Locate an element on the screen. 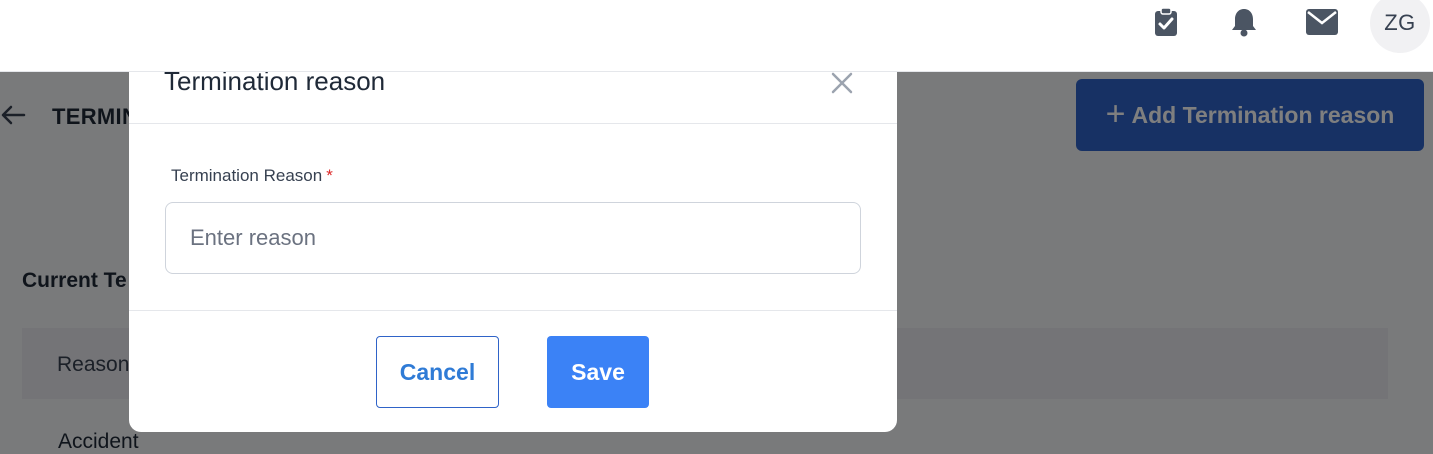 This screenshot has width=1433, height=454. modal-title: Termination reason is located at coordinates (275, 84).